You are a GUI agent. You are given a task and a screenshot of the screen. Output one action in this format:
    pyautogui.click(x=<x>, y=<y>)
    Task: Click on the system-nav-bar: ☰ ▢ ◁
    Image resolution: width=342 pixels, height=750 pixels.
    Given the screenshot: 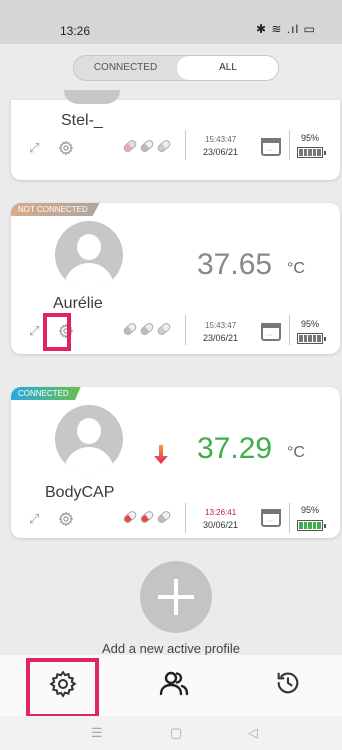 What is the action you would take?
    pyautogui.click(x=171, y=733)
    